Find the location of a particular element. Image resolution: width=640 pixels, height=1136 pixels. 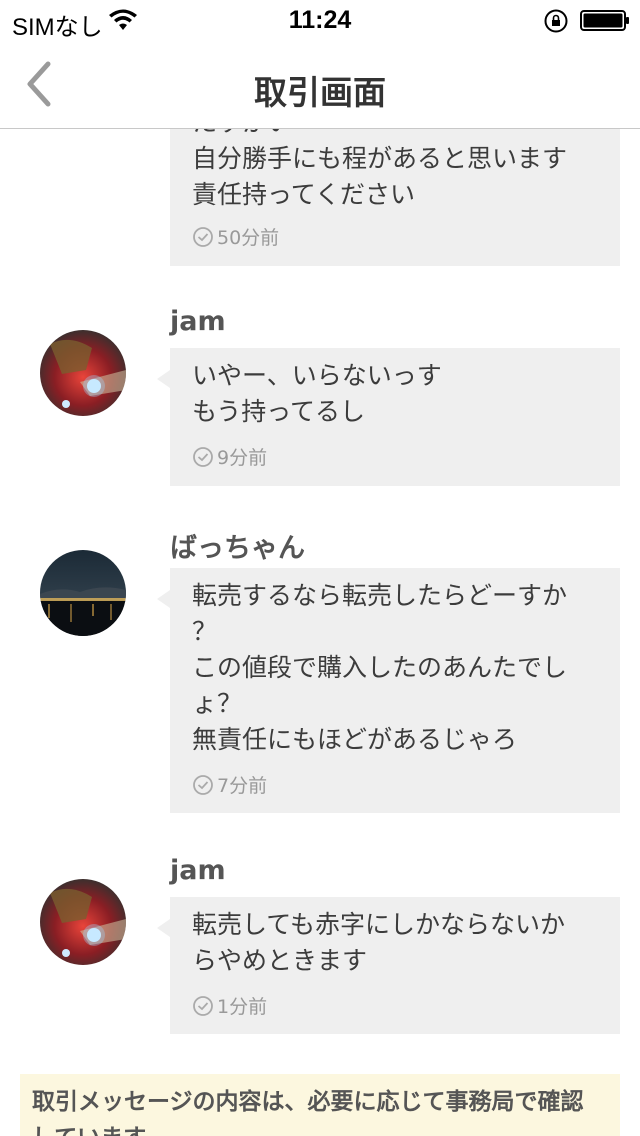

message-line: 転売しても赤字にしかならないか is located at coordinates (379, 924).